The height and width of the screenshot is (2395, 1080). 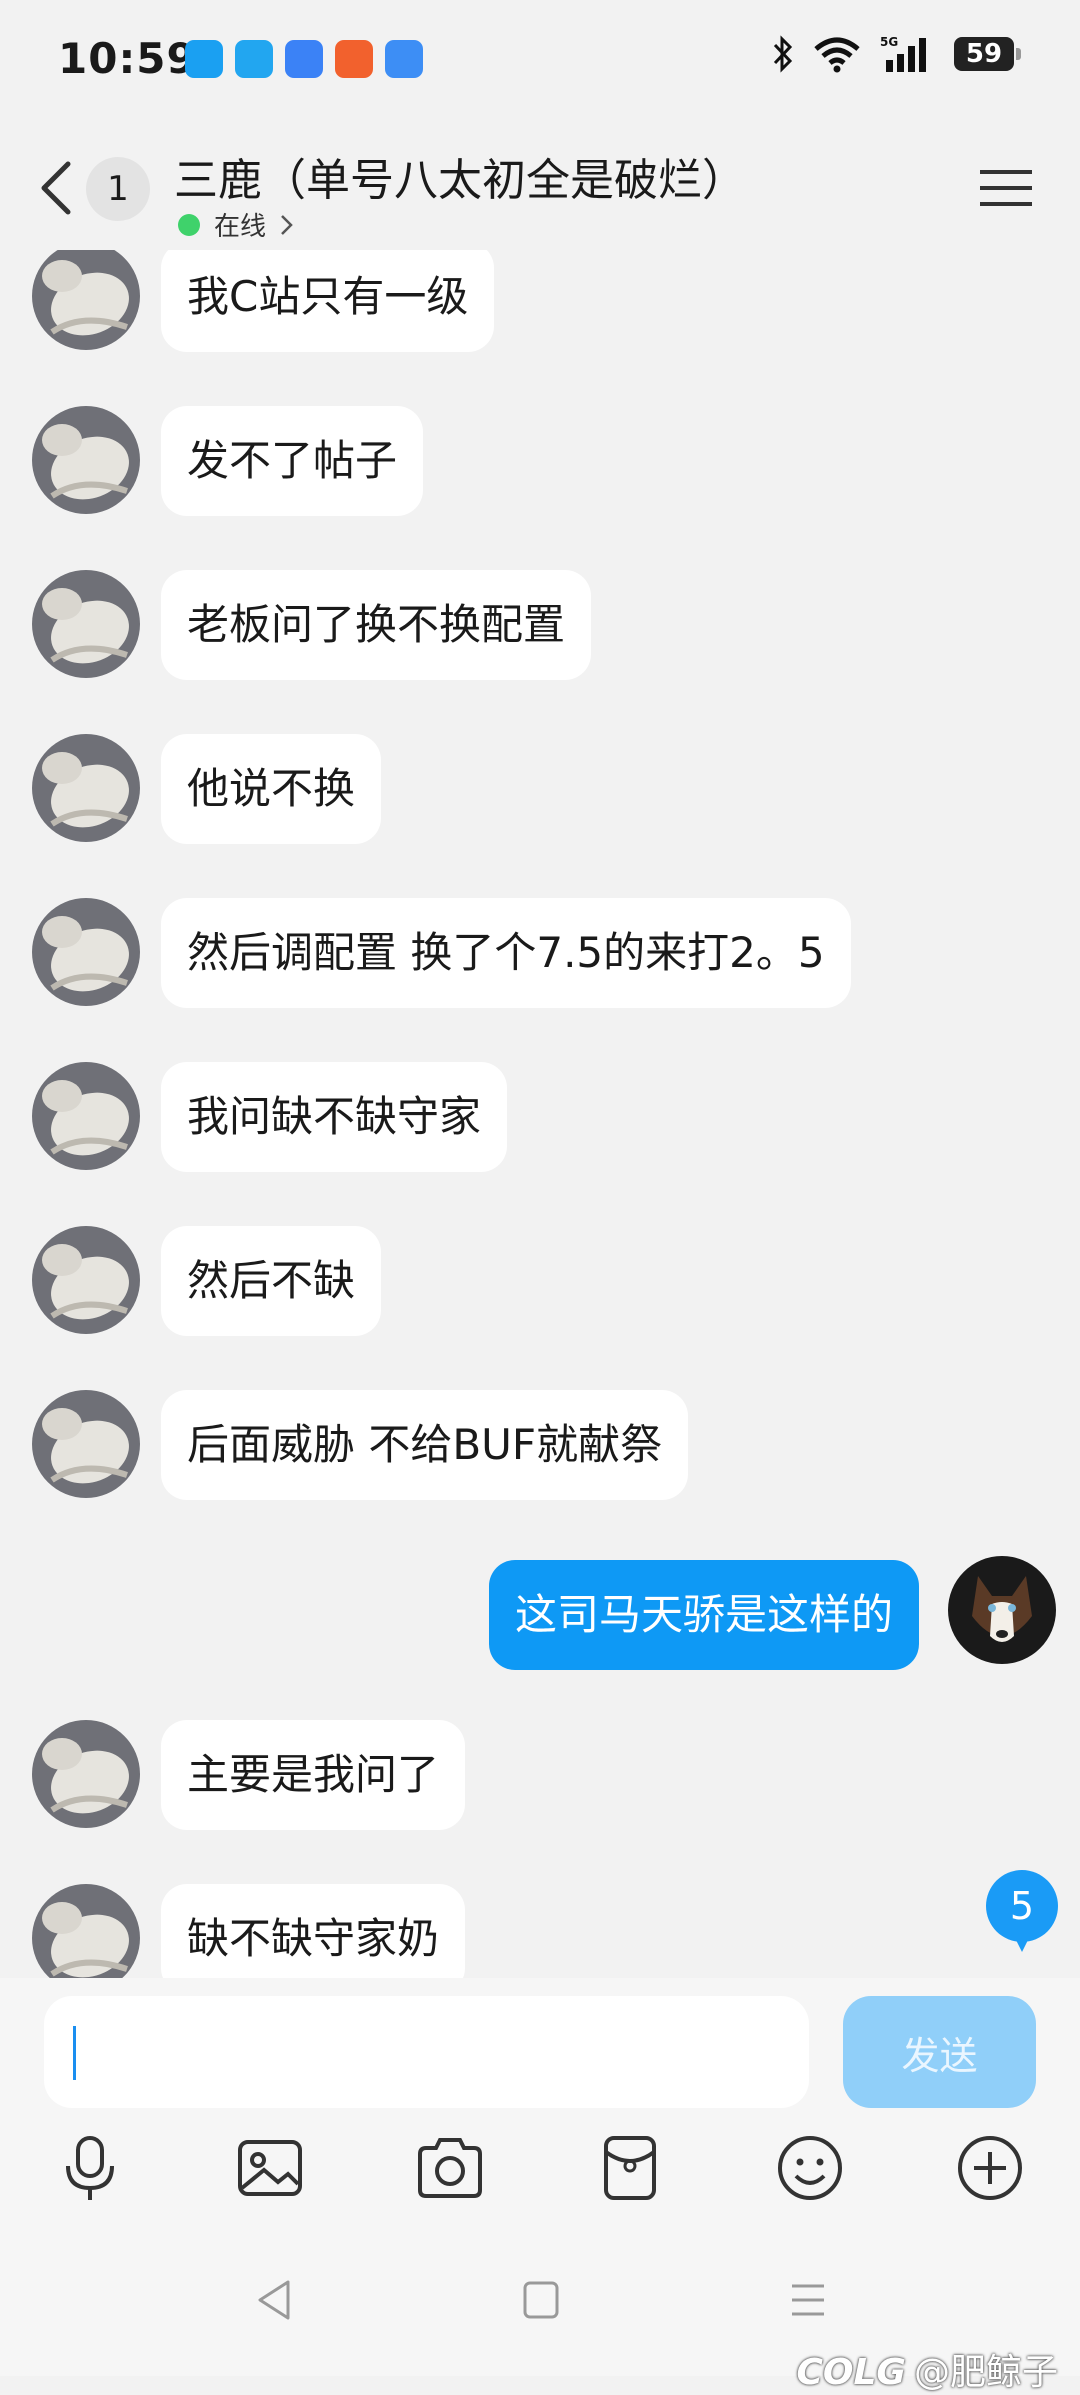 I want to click on chevron-right-icon, so click(x=287, y=224).